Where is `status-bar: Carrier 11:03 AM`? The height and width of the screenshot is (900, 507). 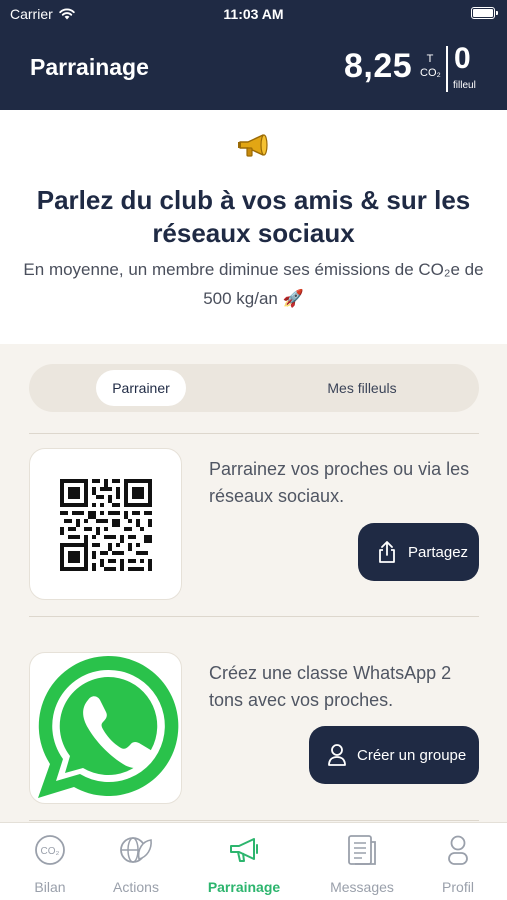 status-bar: Carrier 11:03 AM is located at coordinates (253, 14).